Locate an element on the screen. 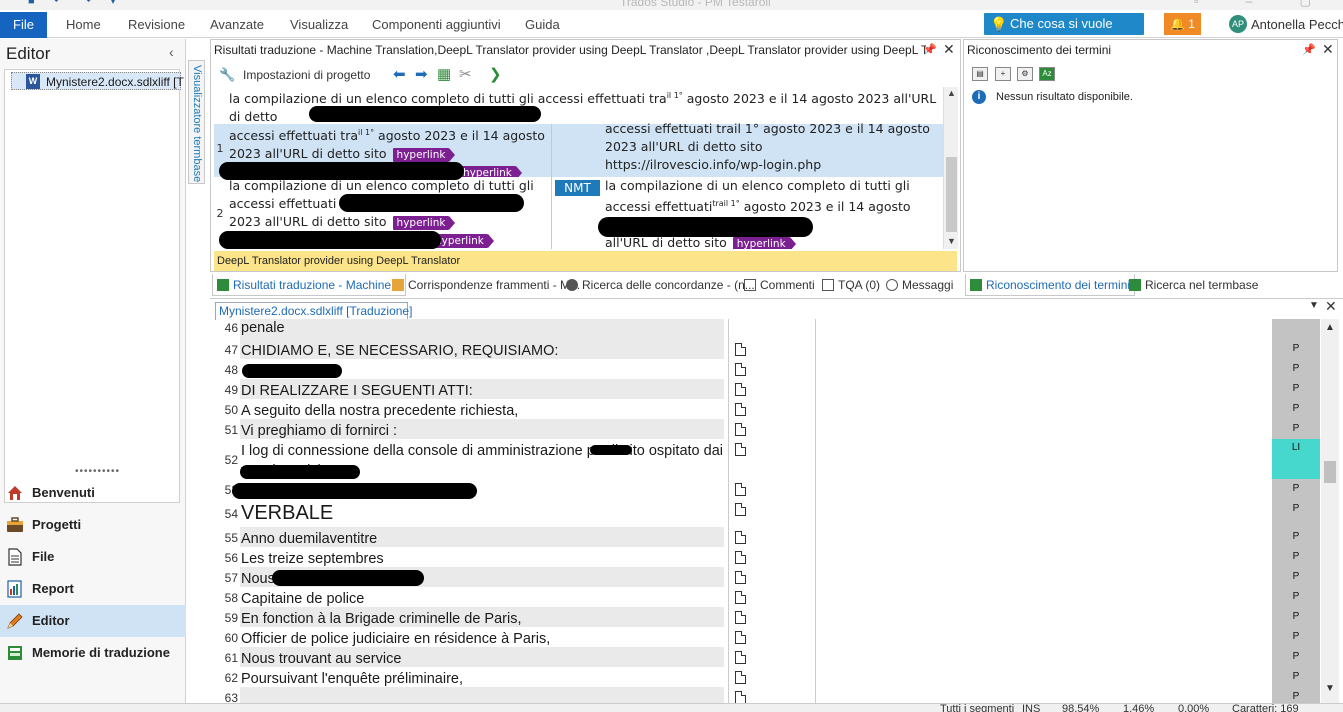 This screenshot has width=1343, height=712. segment-source: CHIDIAMO E, SE NECESSARIO, REQUISIAMO: is located at coordinates (482, 349).